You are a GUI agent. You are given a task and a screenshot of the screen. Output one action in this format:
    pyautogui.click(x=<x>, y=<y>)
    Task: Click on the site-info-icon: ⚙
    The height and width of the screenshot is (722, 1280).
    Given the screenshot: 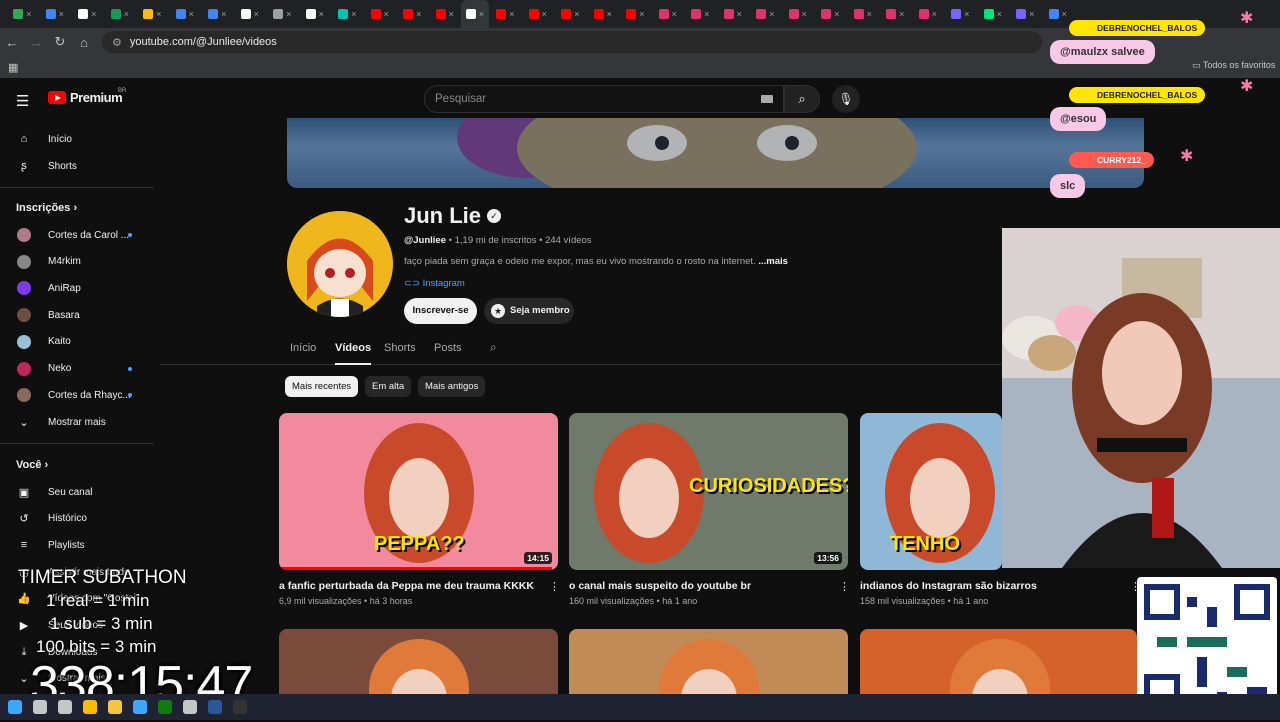 What is the action you would take?
    pyautogui.click(x=117, y=42)
    